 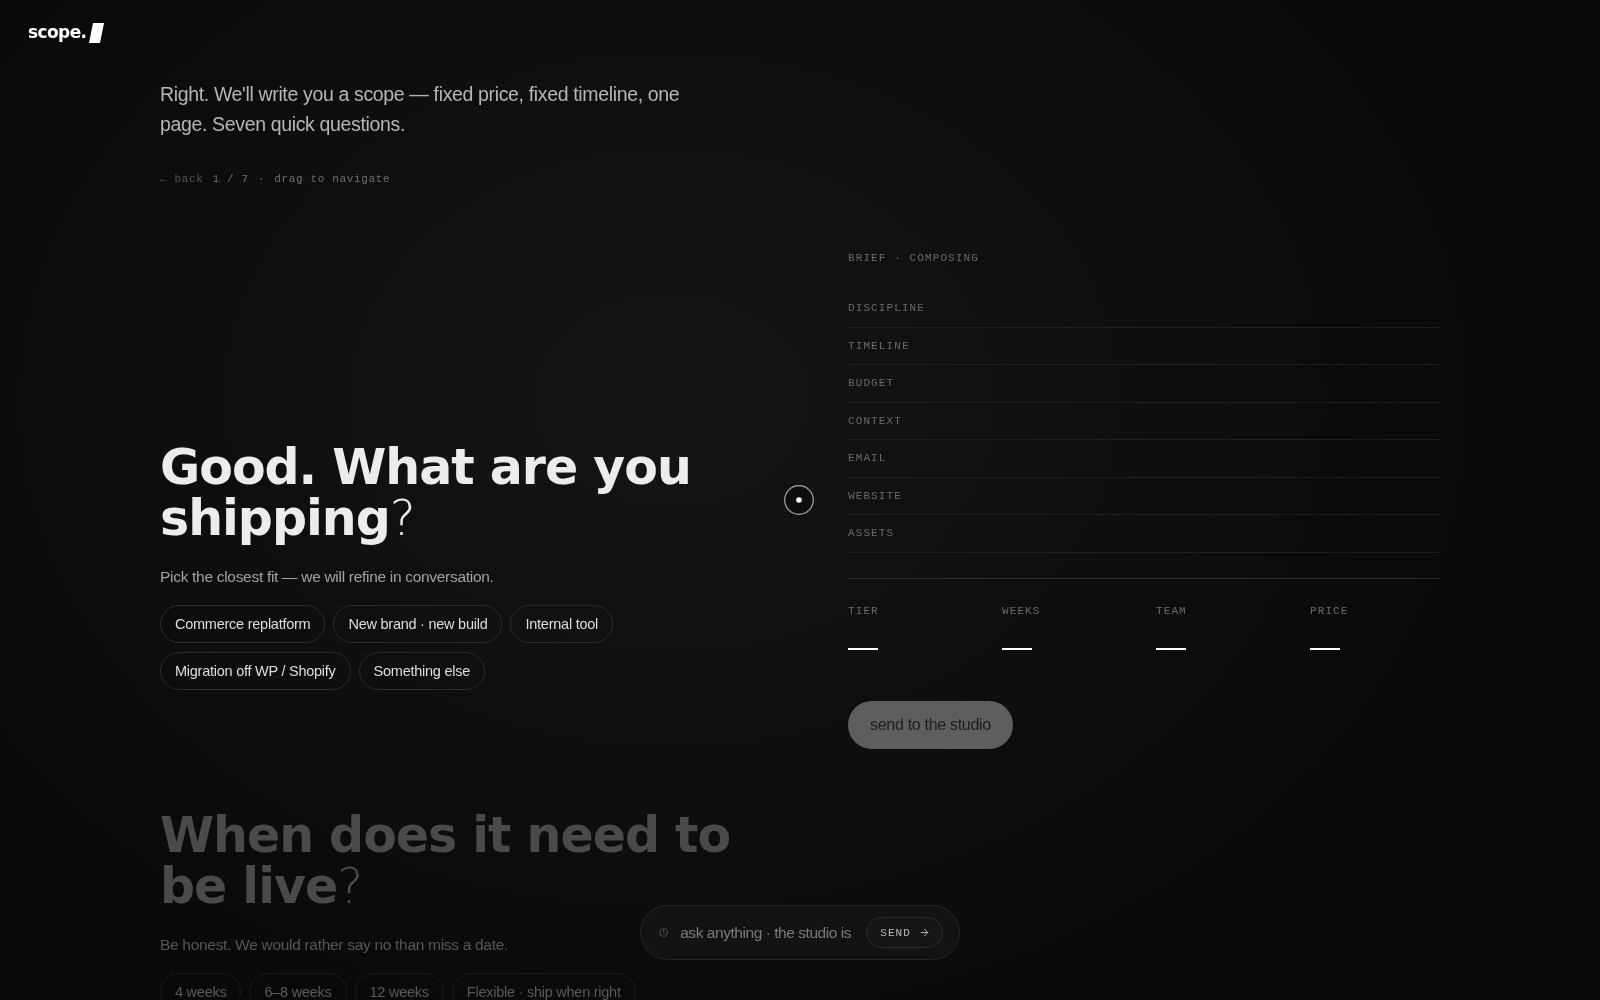 I want to click on brief-title: BRIEF · COMPOSING, so click(x=914, y=258).